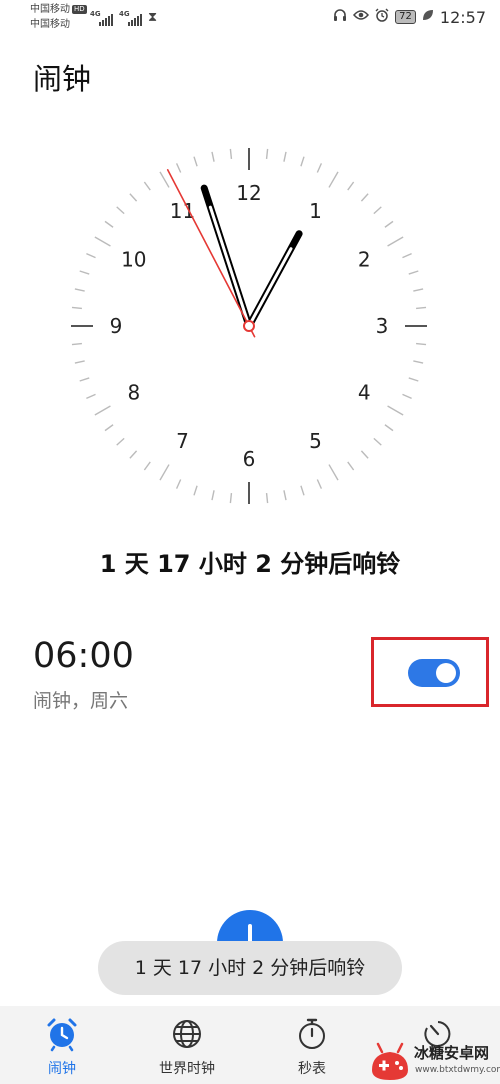 The width and height of the screenshot is (500, 1084). Describe the element at coordinates (434, 673) in the screenshot. I see `alarm-toggle` at that location.